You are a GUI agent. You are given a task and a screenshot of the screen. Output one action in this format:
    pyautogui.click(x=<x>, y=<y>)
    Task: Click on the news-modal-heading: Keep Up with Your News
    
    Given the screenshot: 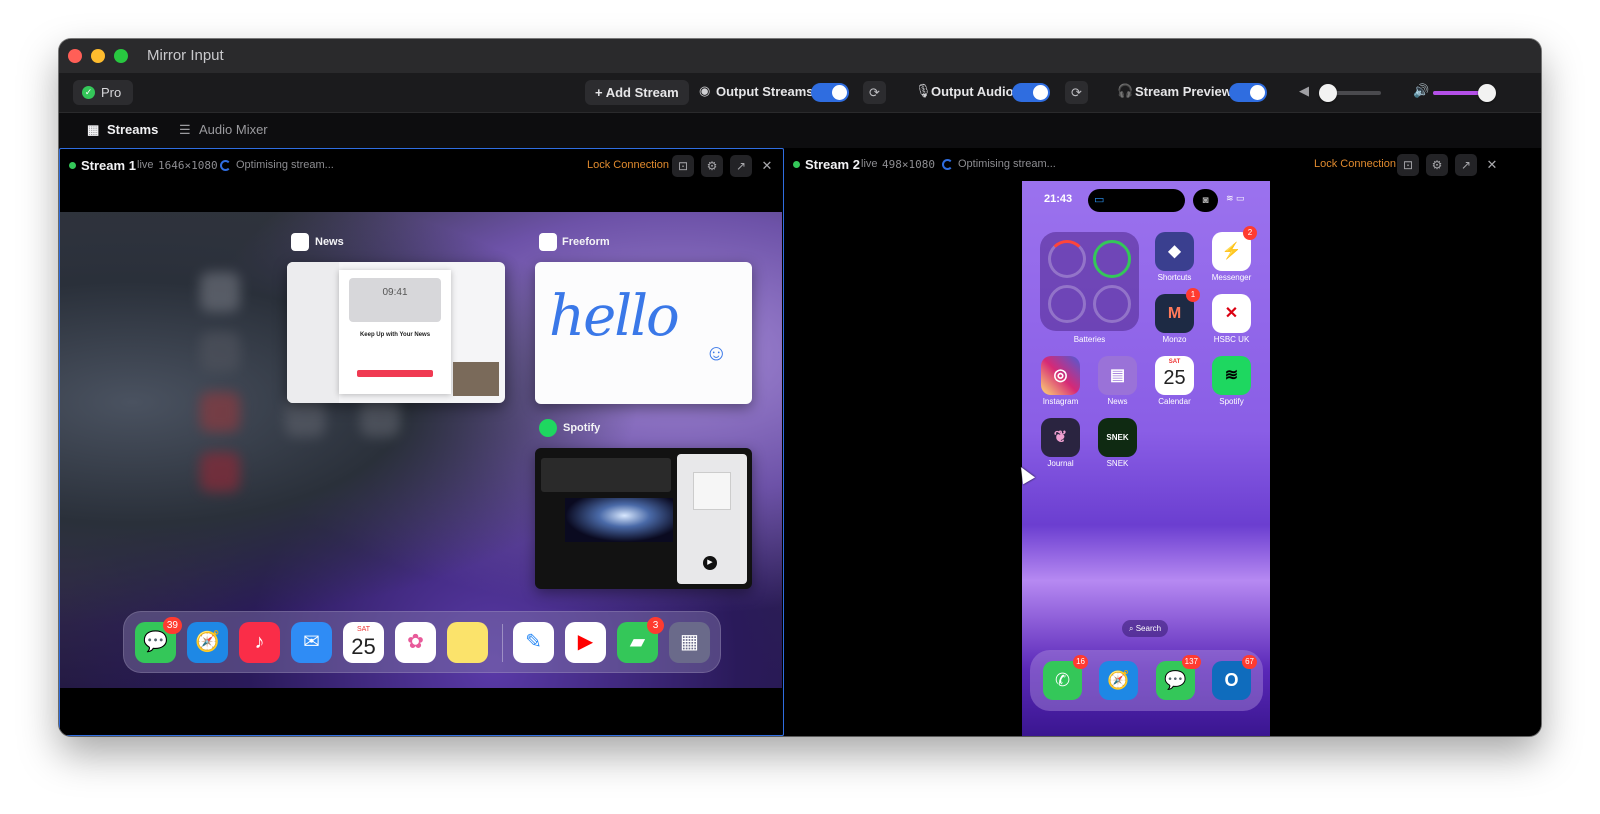 What is the action you would take?
    pyautogui.click(x=395, y=335)
    